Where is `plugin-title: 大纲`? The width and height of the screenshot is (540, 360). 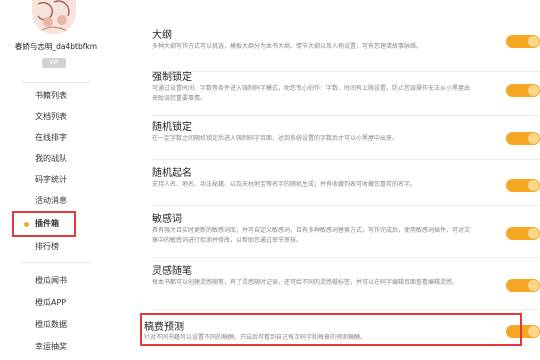
plugin-title: 大纲 is located at coordinates (162, 35).